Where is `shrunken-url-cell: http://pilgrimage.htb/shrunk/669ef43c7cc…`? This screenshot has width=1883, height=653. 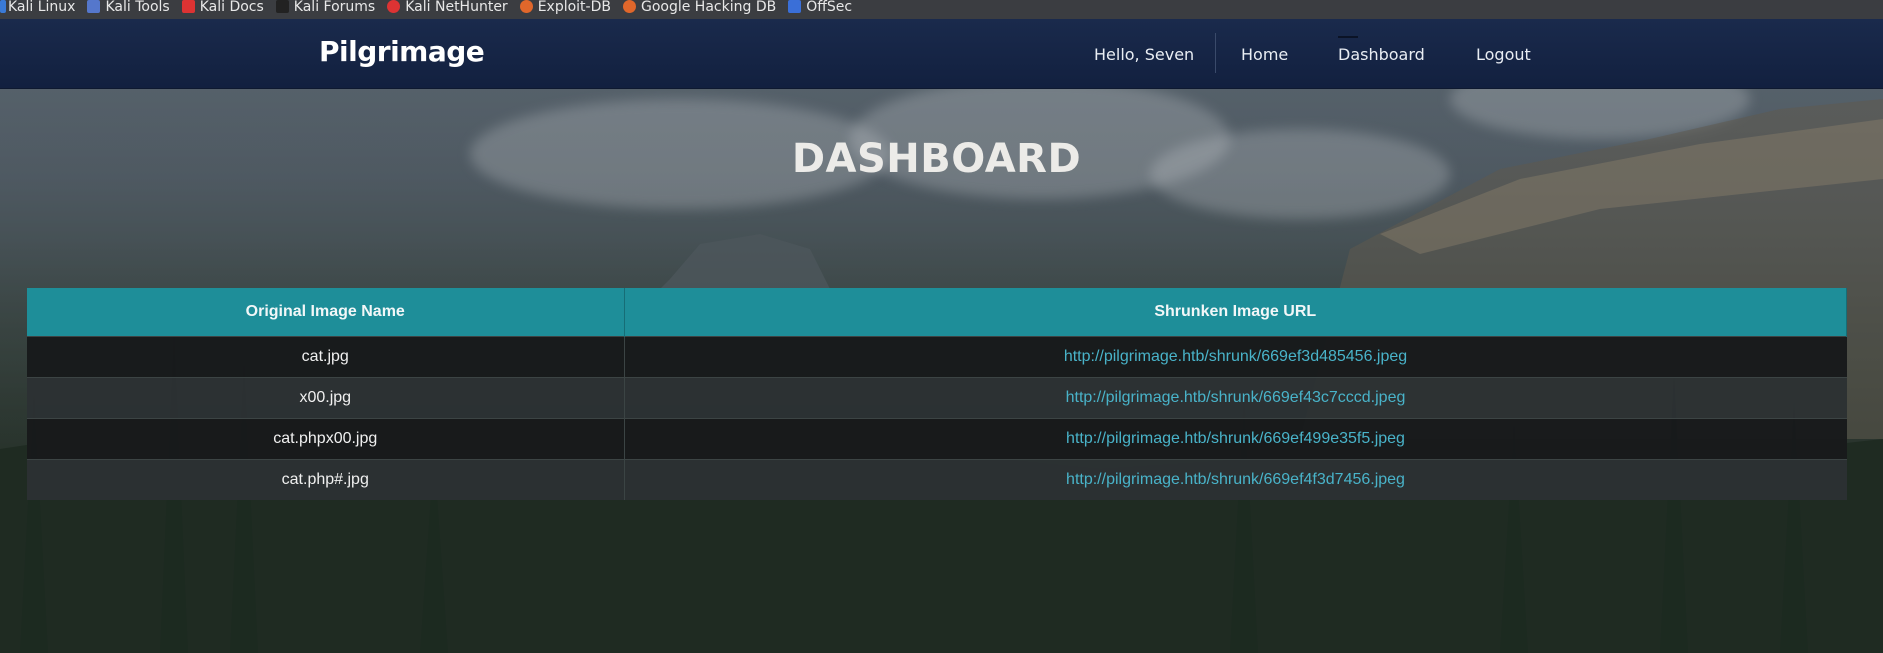 shrunken-url-cell: http://pilgrimage.htb/shrunk/669ef43c7cc… is located at coordinates (1235, 397).